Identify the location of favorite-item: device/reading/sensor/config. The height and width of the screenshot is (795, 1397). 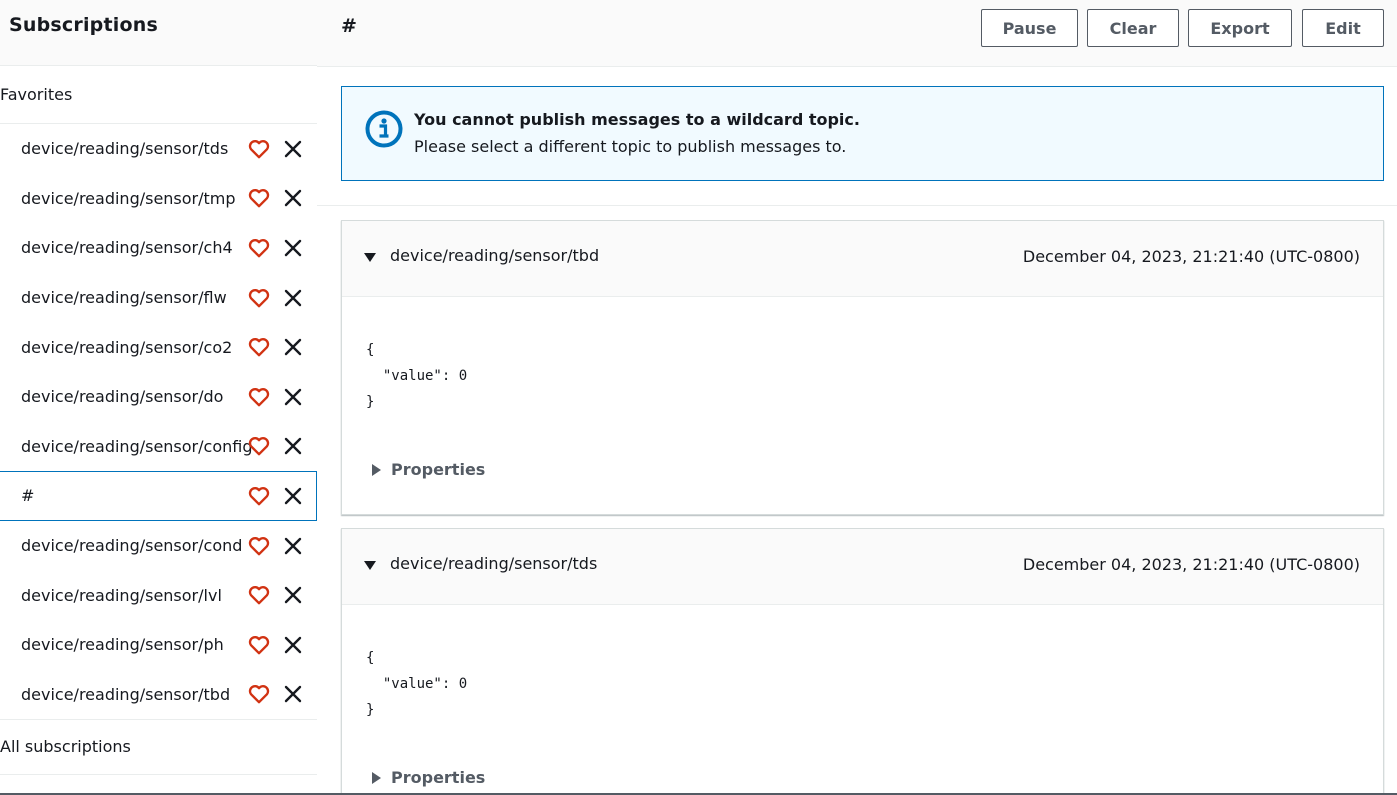
(158, 447).